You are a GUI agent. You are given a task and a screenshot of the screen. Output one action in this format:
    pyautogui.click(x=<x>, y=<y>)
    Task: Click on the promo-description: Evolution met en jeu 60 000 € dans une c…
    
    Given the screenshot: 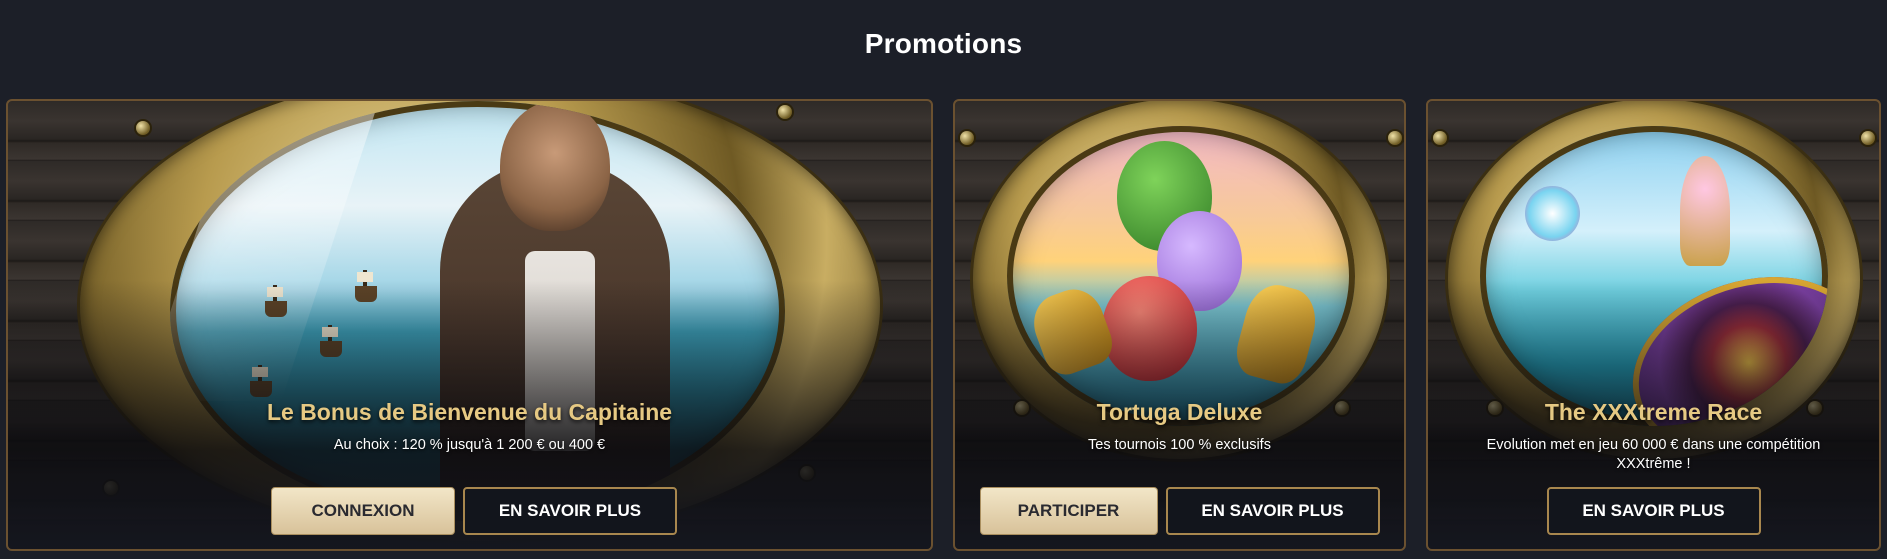 What is the action you would take?
    pyautogui.click(x=1653, y=454)
    